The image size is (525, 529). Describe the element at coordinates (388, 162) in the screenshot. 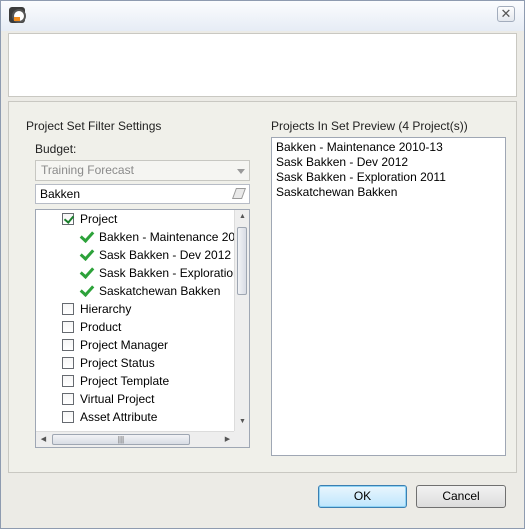

I see `preview-item: Sask Bakken - Dev 2012` at that location.